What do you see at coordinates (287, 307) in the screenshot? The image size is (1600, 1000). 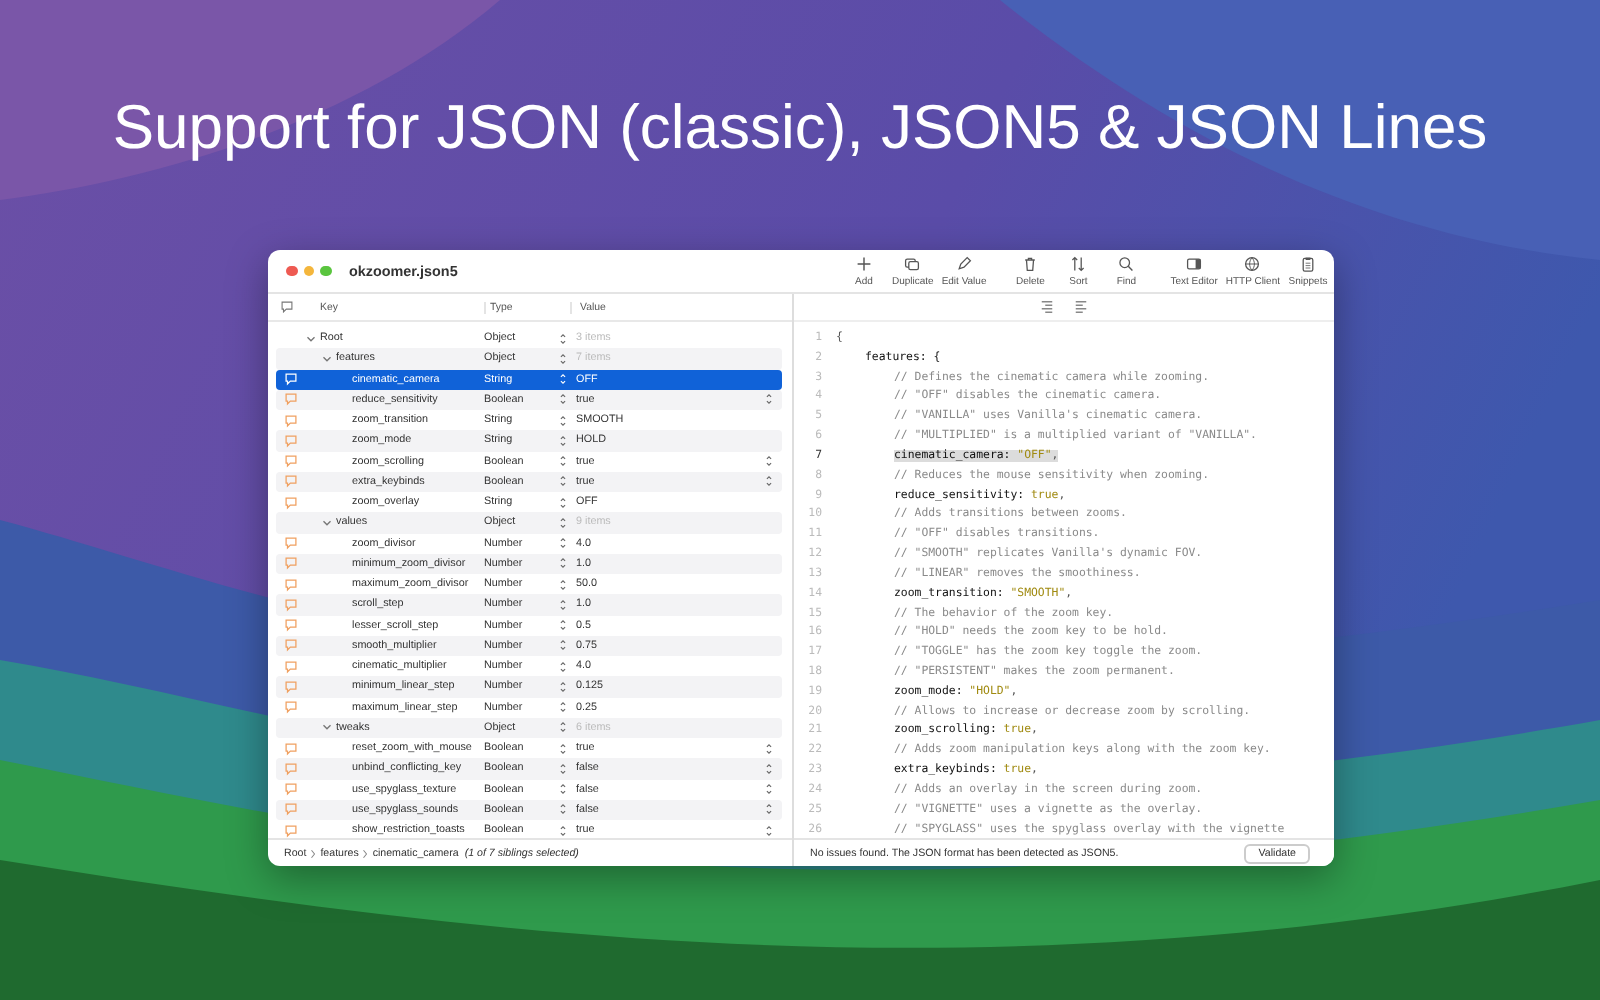 I see `comment-icon` at bounding box center [287, 307].